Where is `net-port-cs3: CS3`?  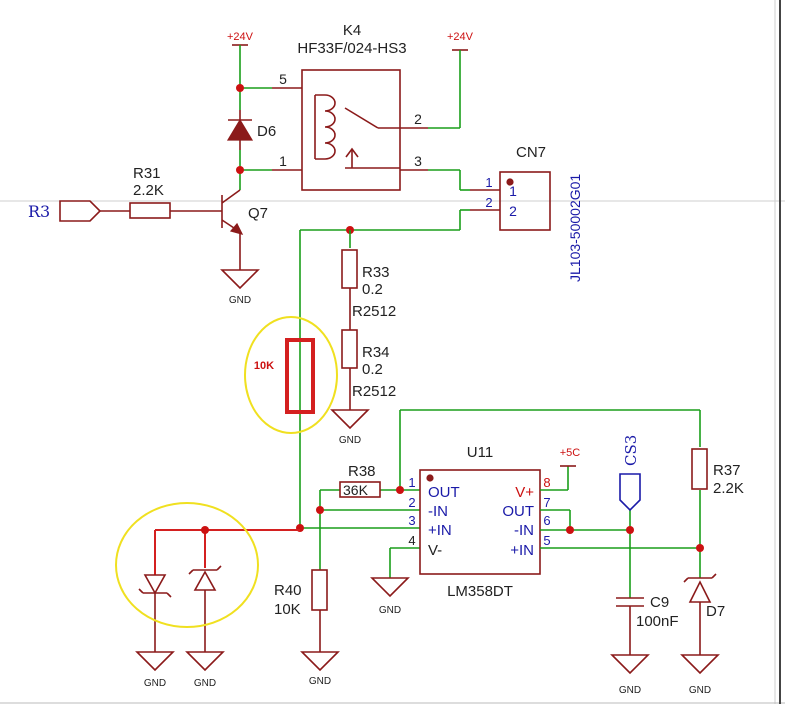 net-port-cs3: CS3 is located at coordinates (630, 473).